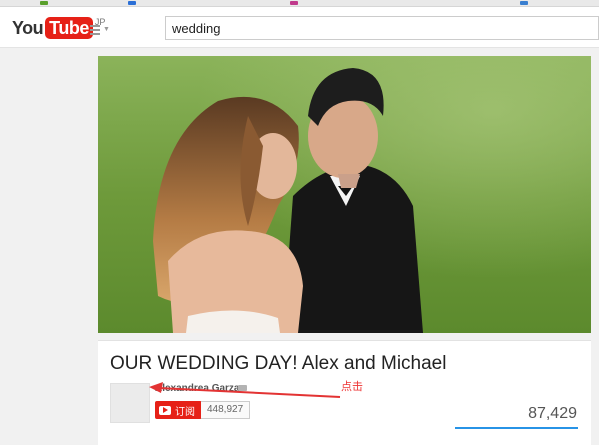  What do you see at coordinates (382, 28) in the screenshot?
I see `search-input` at bounding box center [382, 28].